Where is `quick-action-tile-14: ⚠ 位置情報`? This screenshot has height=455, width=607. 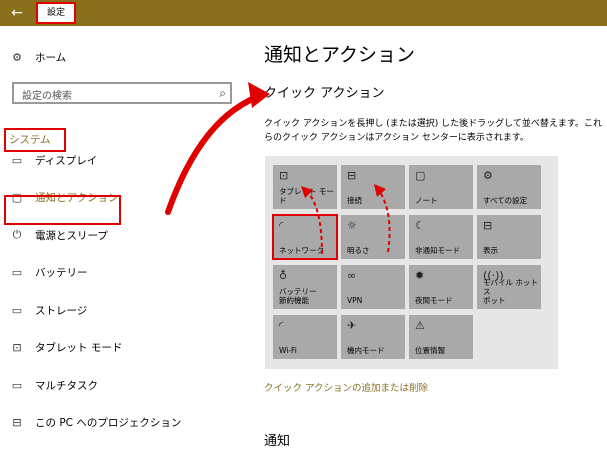 quick-action-tile-14: ⚠ 位置情報 is located at coordinates (441, 337).